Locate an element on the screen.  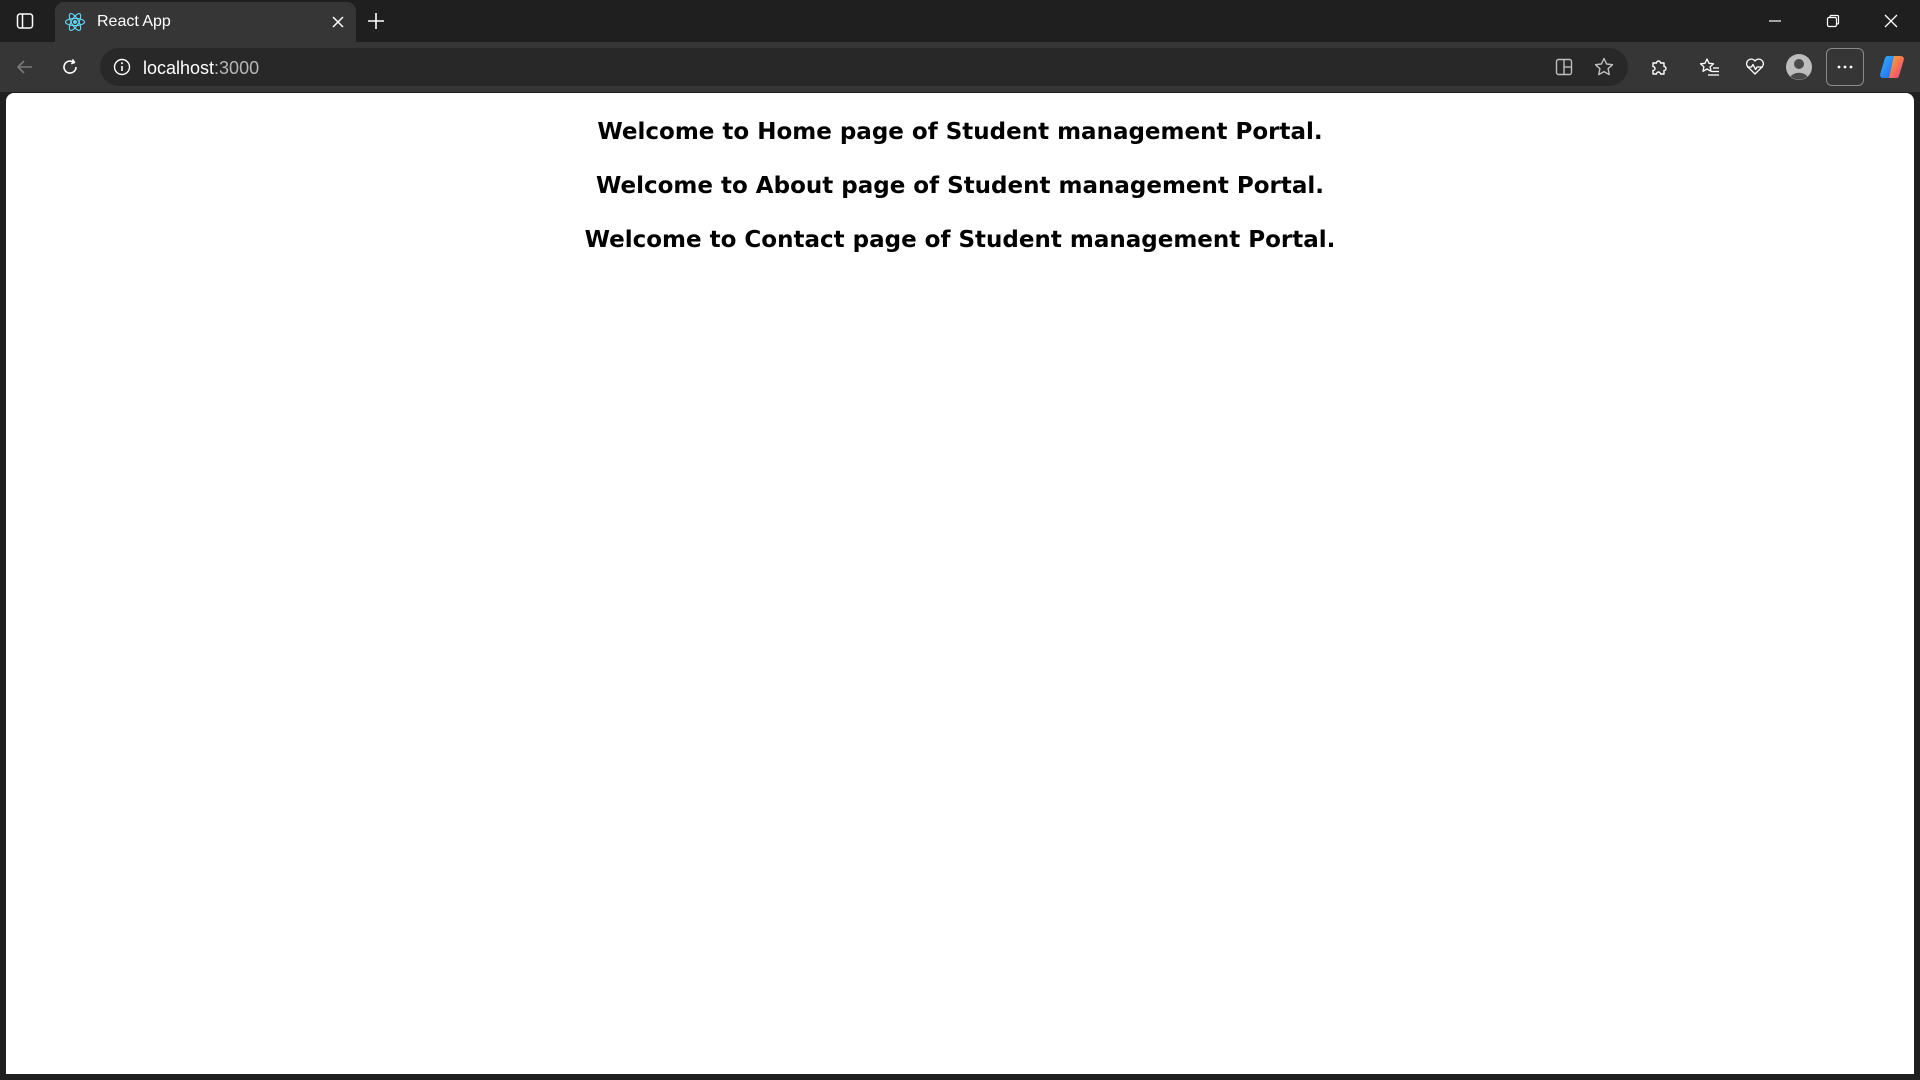
browser-toolbar: localhost:3000 is located at coordinates (960, 67).